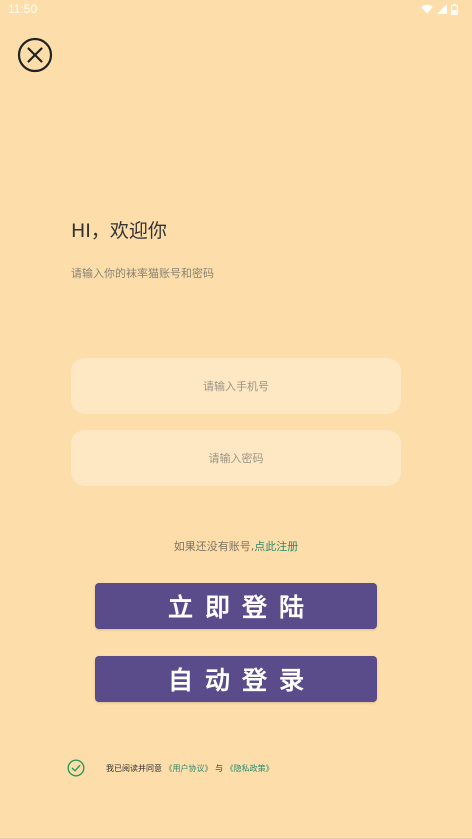 This screenshot has width=472, height=839. I want to click on status-time: 11:50, so click(23, 9).